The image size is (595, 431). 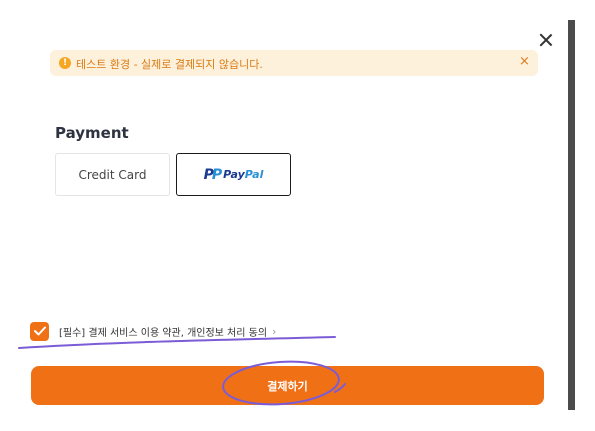 I want to click on payment-option-paypal: PP PayPal, so click(x=233, y=174).